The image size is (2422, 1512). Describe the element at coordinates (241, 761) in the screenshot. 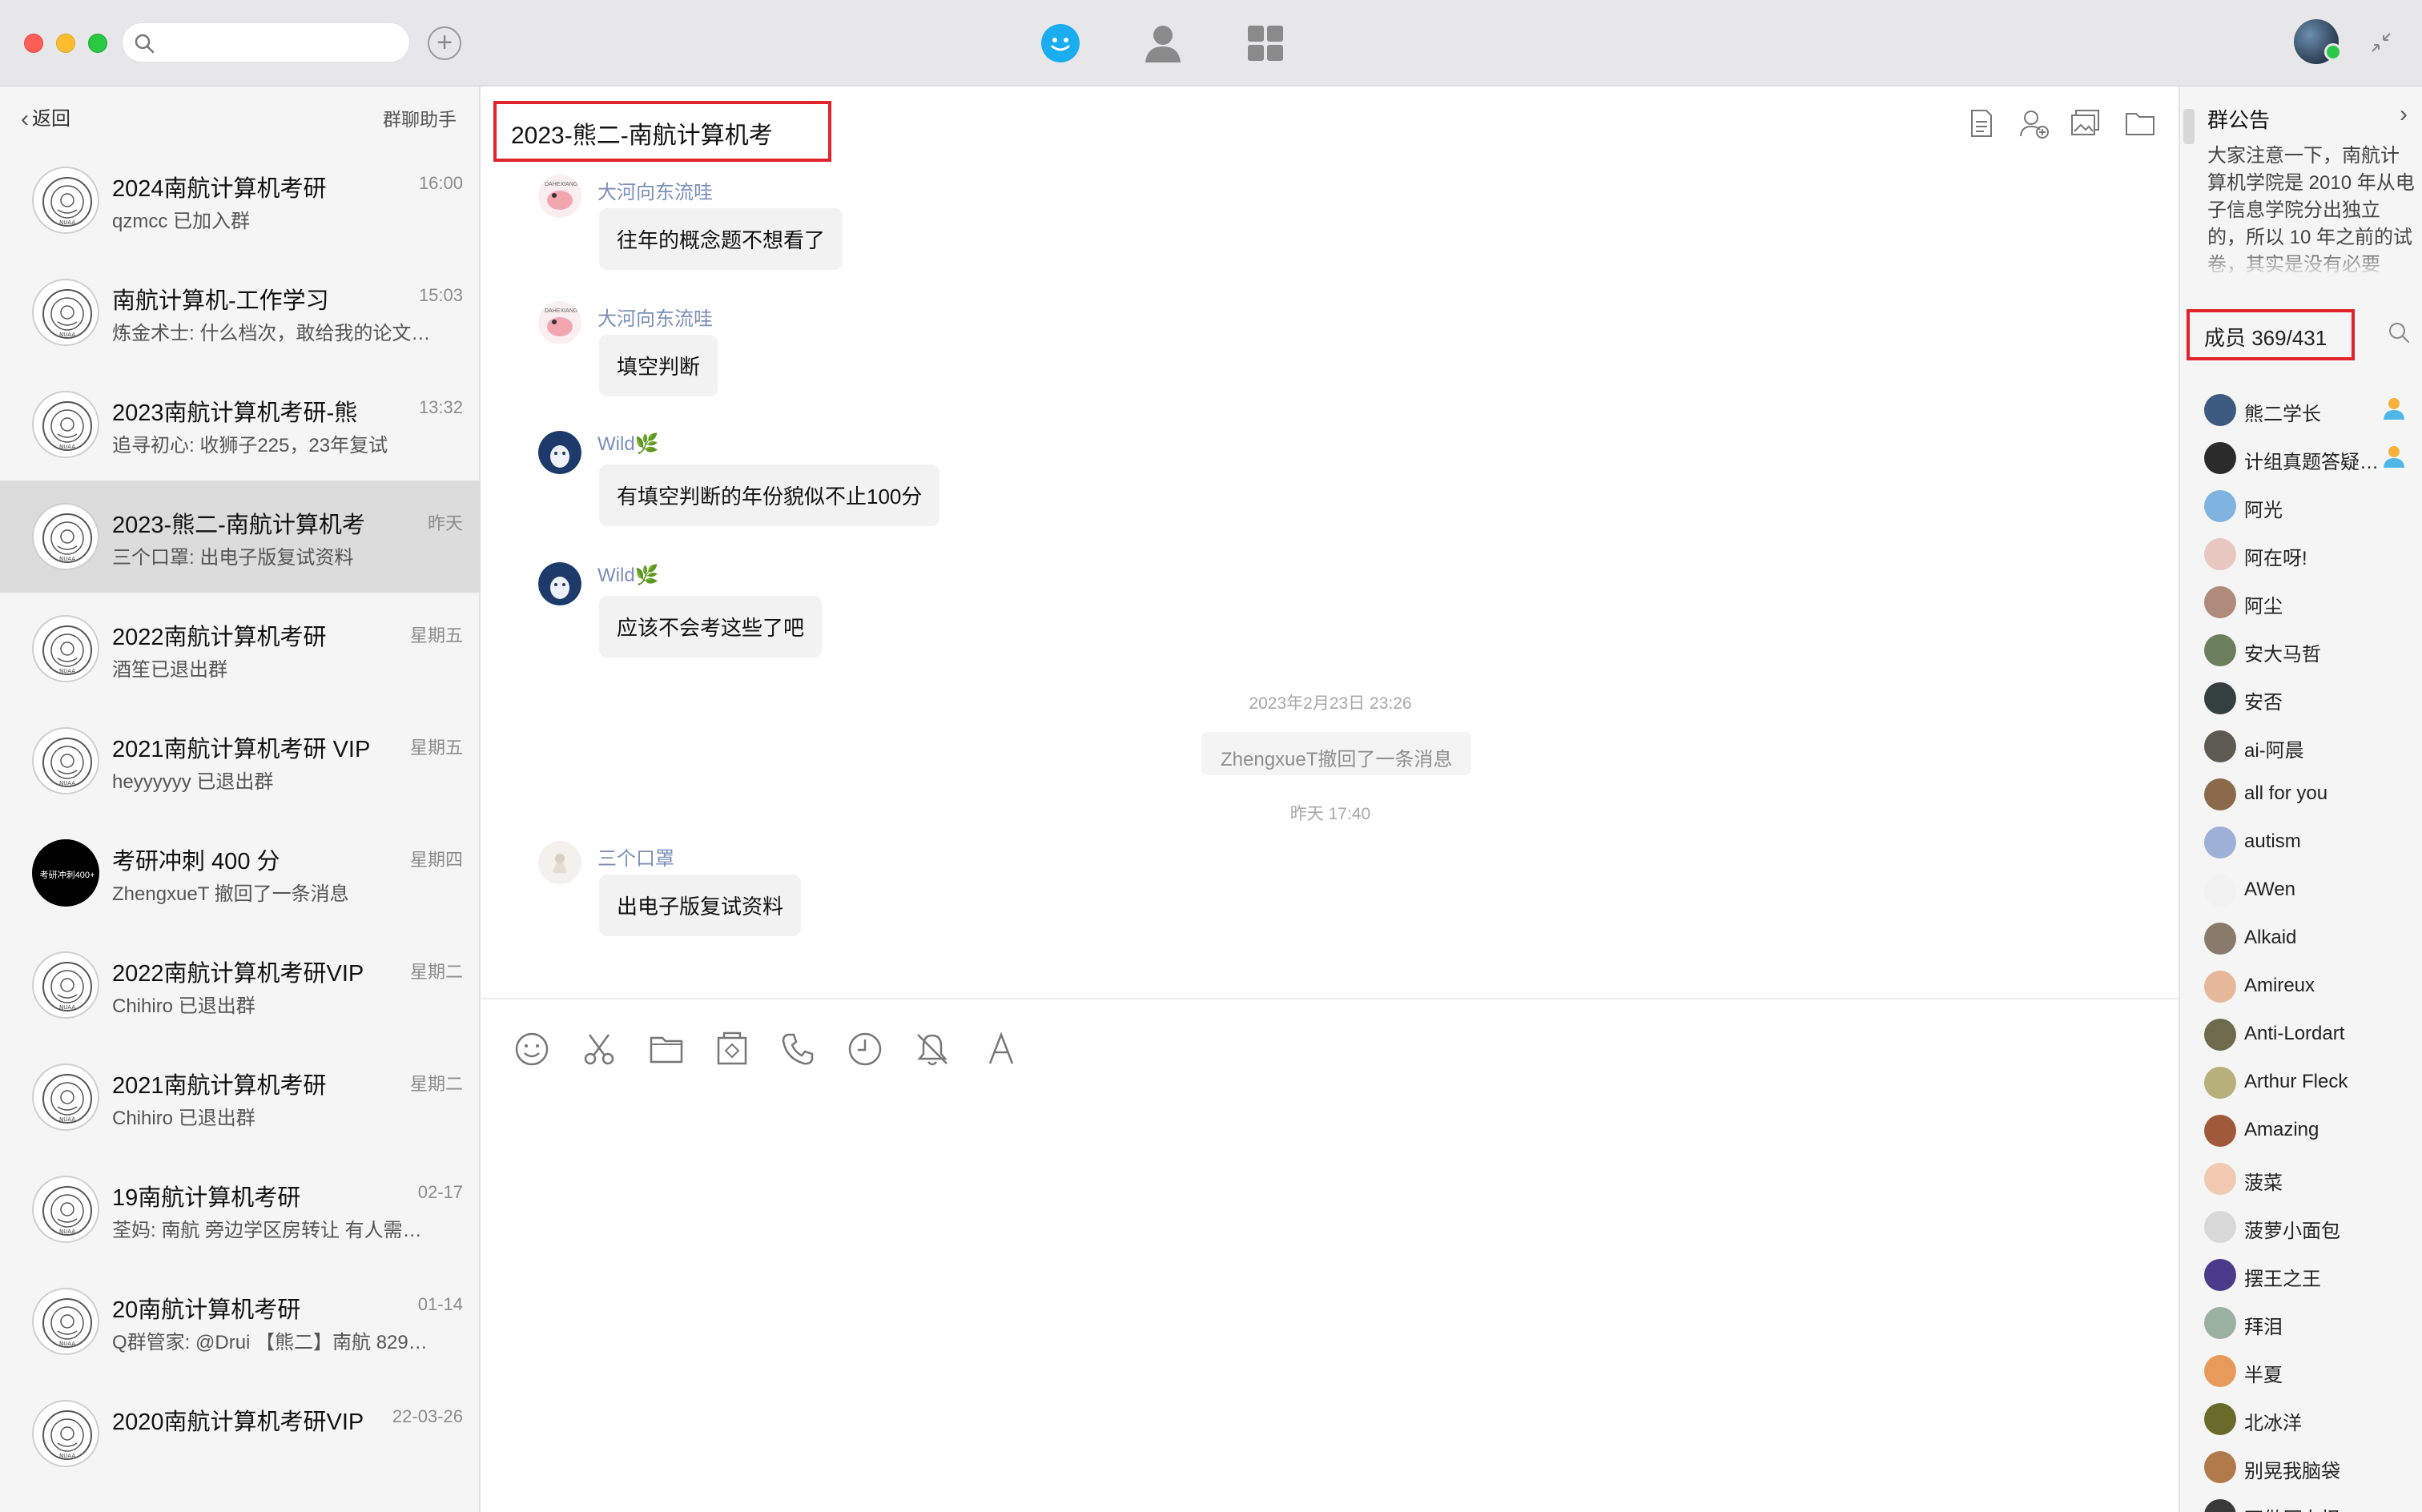

I see `conversation-item: NUAA 2021南航计算机考研 VIP 星期五 heyyyyyy 已退出群` at that location.